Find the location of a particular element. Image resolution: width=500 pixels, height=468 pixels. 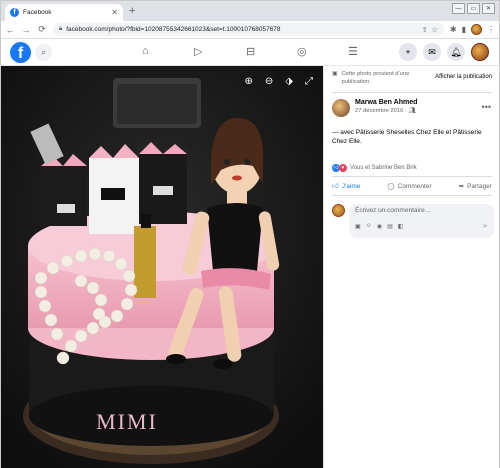

gif-icon: ▤ is located at coordinates (390, 226).